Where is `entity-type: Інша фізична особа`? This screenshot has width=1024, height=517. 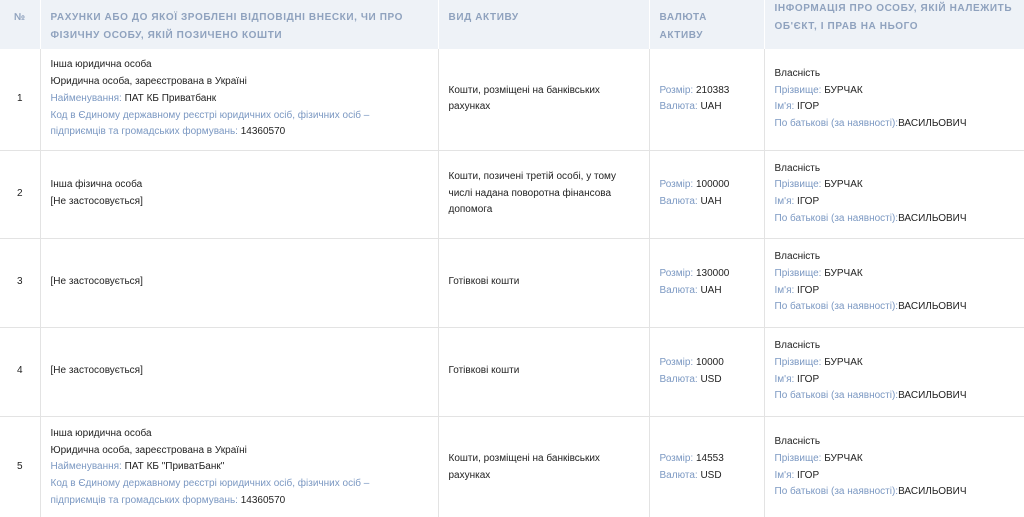 entity-type: Інша фізична особа is located at coordinates (96, 185).